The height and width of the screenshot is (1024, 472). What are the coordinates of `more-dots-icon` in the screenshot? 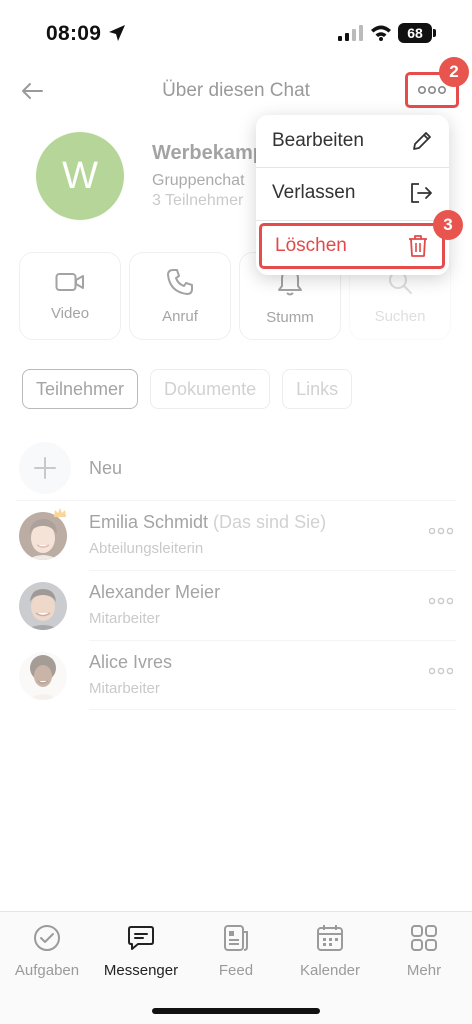 It's located at (432, 90).